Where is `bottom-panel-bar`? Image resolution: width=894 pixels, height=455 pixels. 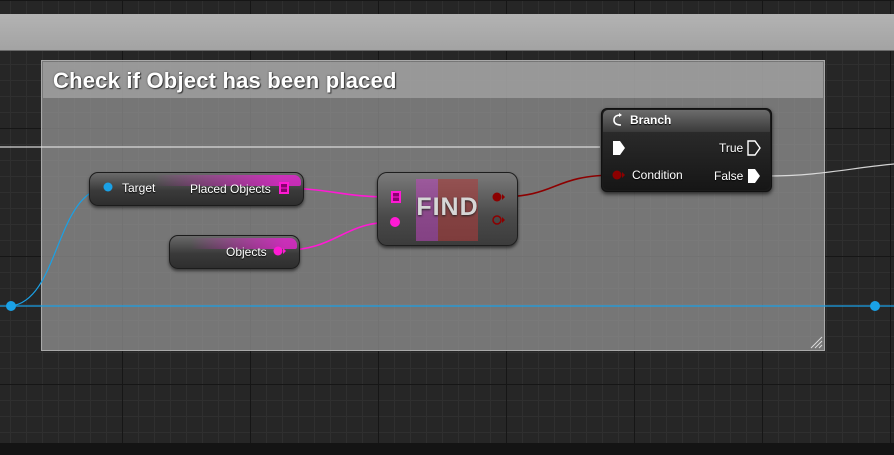 bottom-panel-bar is located at coordinates (447, 449).